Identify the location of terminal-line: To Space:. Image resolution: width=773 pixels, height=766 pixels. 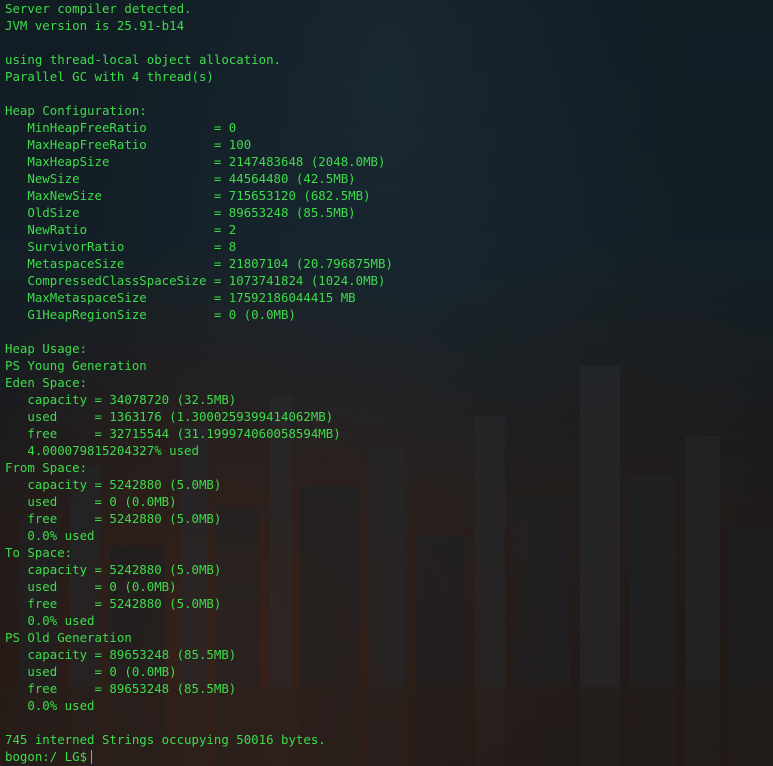
(39, 552).